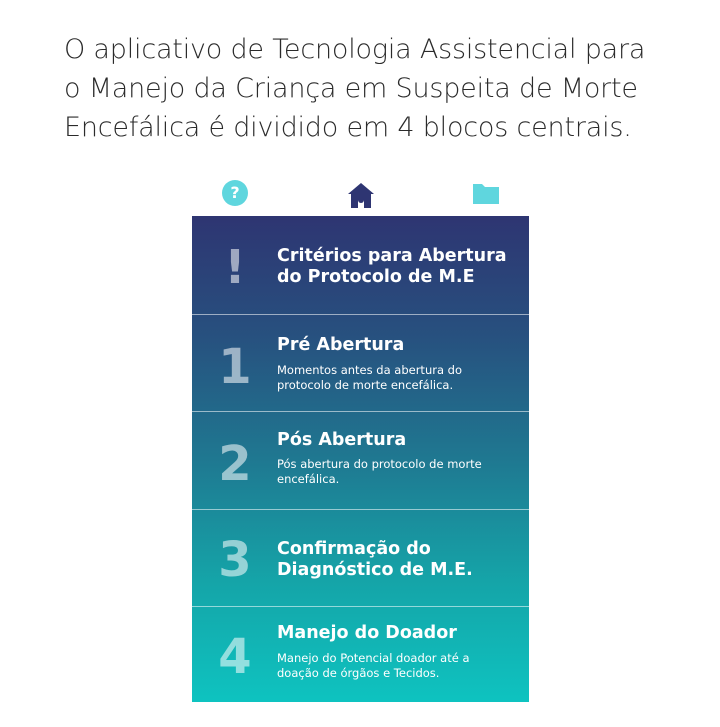 This screenshot has height=727, width=720. Describe the element at coordinates (369, 370) in the screenshot. I see `menu-item-desc-line: Momentos antes da abertura do` at that location.